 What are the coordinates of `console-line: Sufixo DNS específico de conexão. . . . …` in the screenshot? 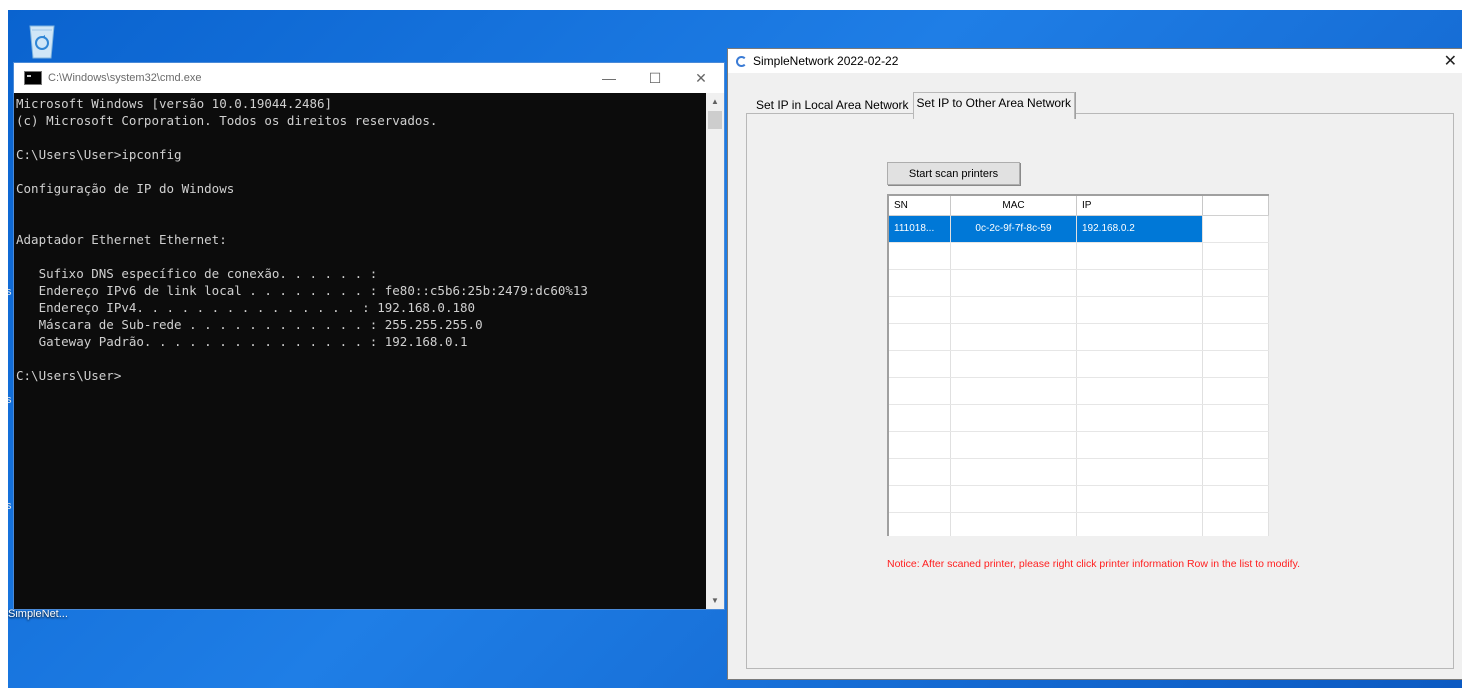 It's located at (197, 273).